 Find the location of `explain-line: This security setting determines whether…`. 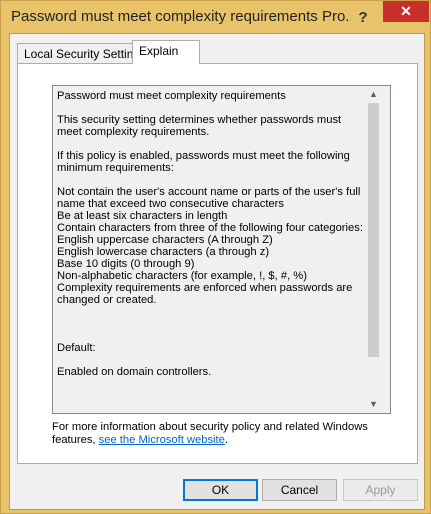

explain-line: This security setting determines whether… is located at coordinates (199, 126).